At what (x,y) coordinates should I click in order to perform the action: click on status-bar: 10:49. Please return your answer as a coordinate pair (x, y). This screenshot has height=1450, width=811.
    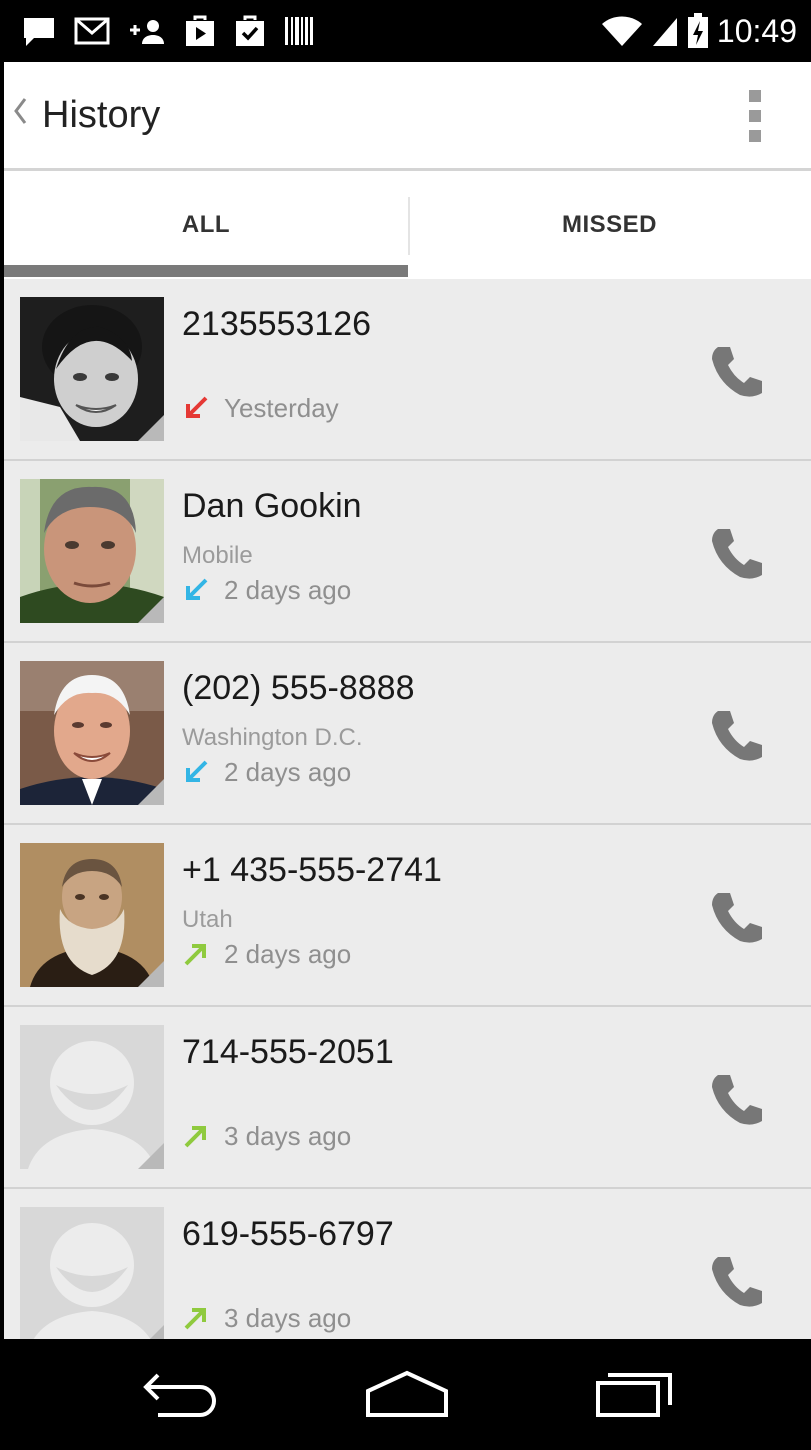
    Looking at the image, I should click on (405, 31).